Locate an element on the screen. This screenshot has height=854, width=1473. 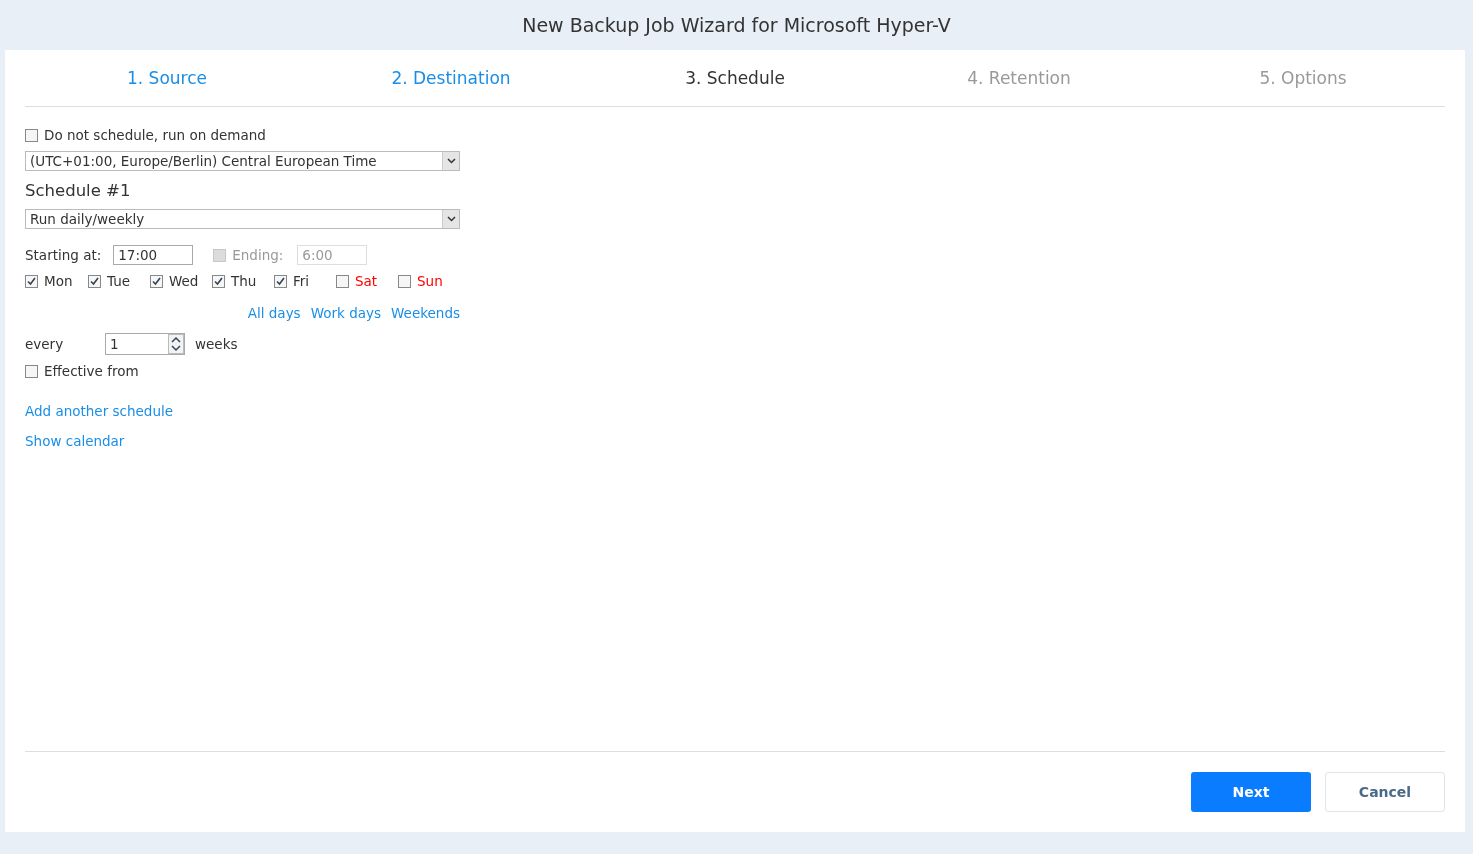
window-title: New Backup Job Wizard for Microsoft Hyper-V is located at coordinates (736, 25).